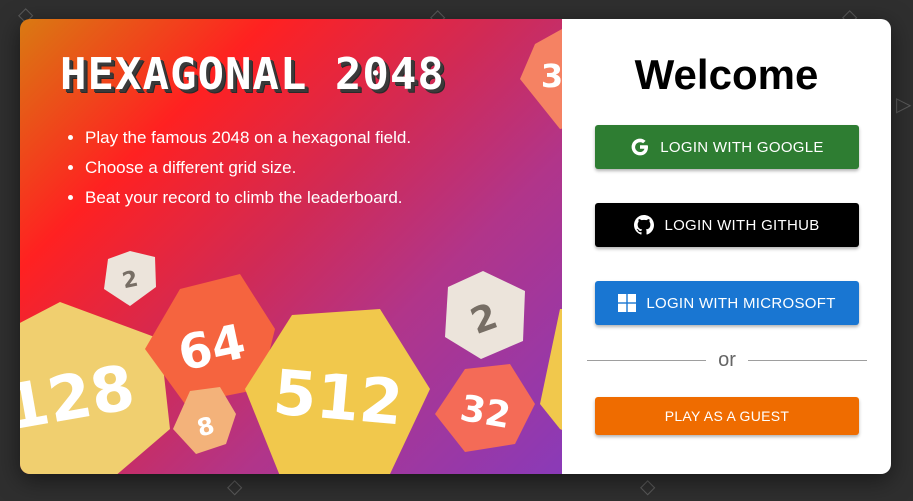 The height and width of the screenshot is (501, 913). I want to click on tile-partial-yellow, so click(551, 369).